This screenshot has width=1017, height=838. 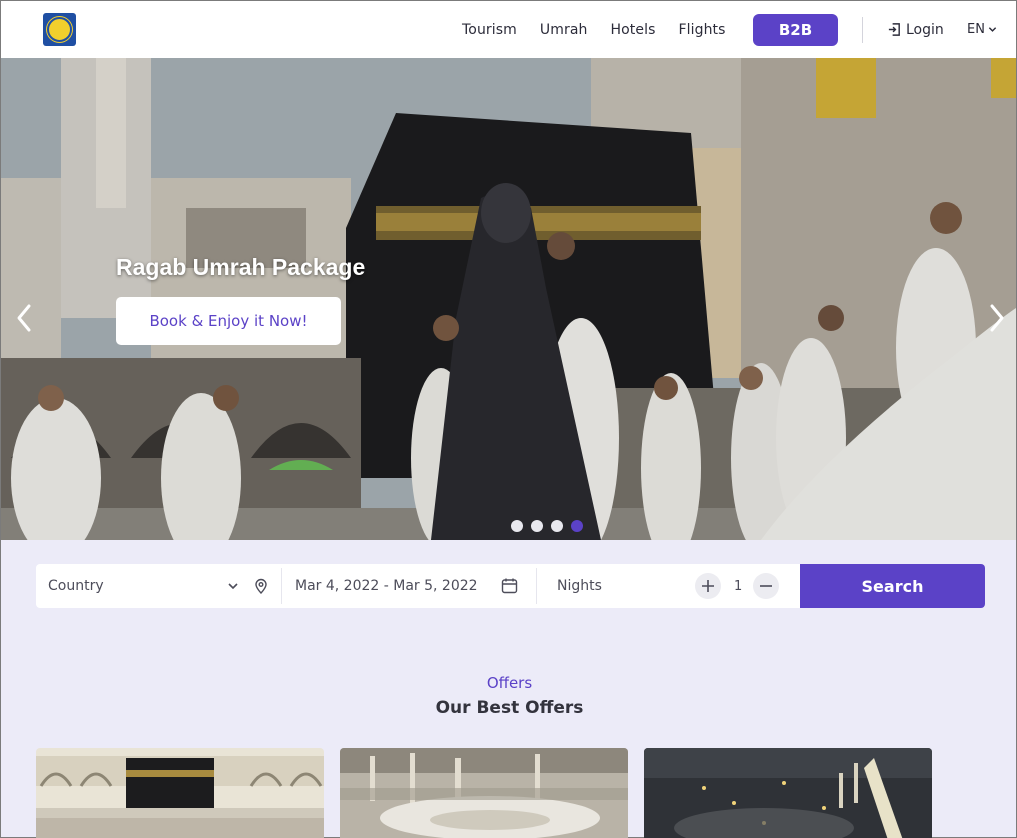 I want to click on minus-icon, so click(x=766, y=586).